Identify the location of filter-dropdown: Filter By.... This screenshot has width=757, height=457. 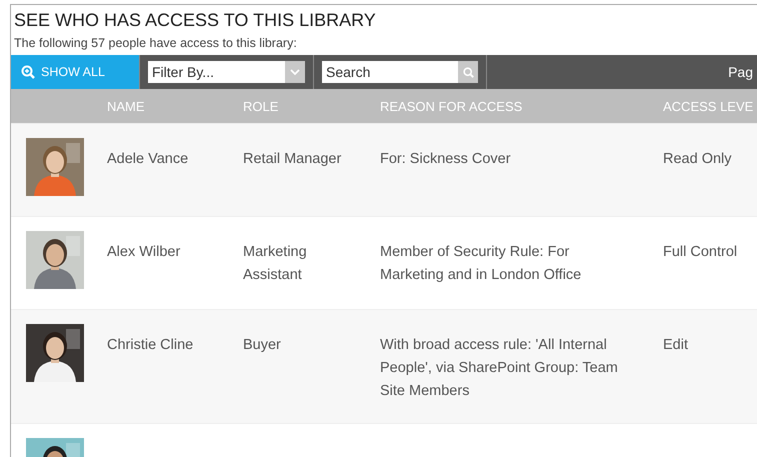
(216, 72).